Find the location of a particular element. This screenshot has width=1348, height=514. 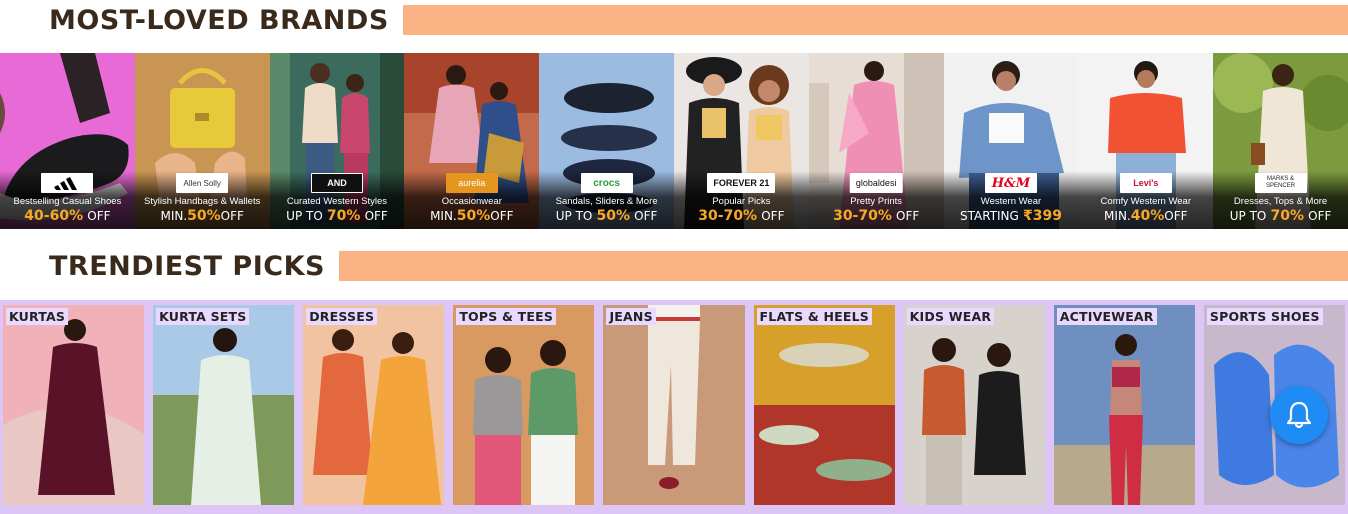

brand-card-hm: H&M Western Wear STARTING ₹399 is located at coordinates (1011, 141).